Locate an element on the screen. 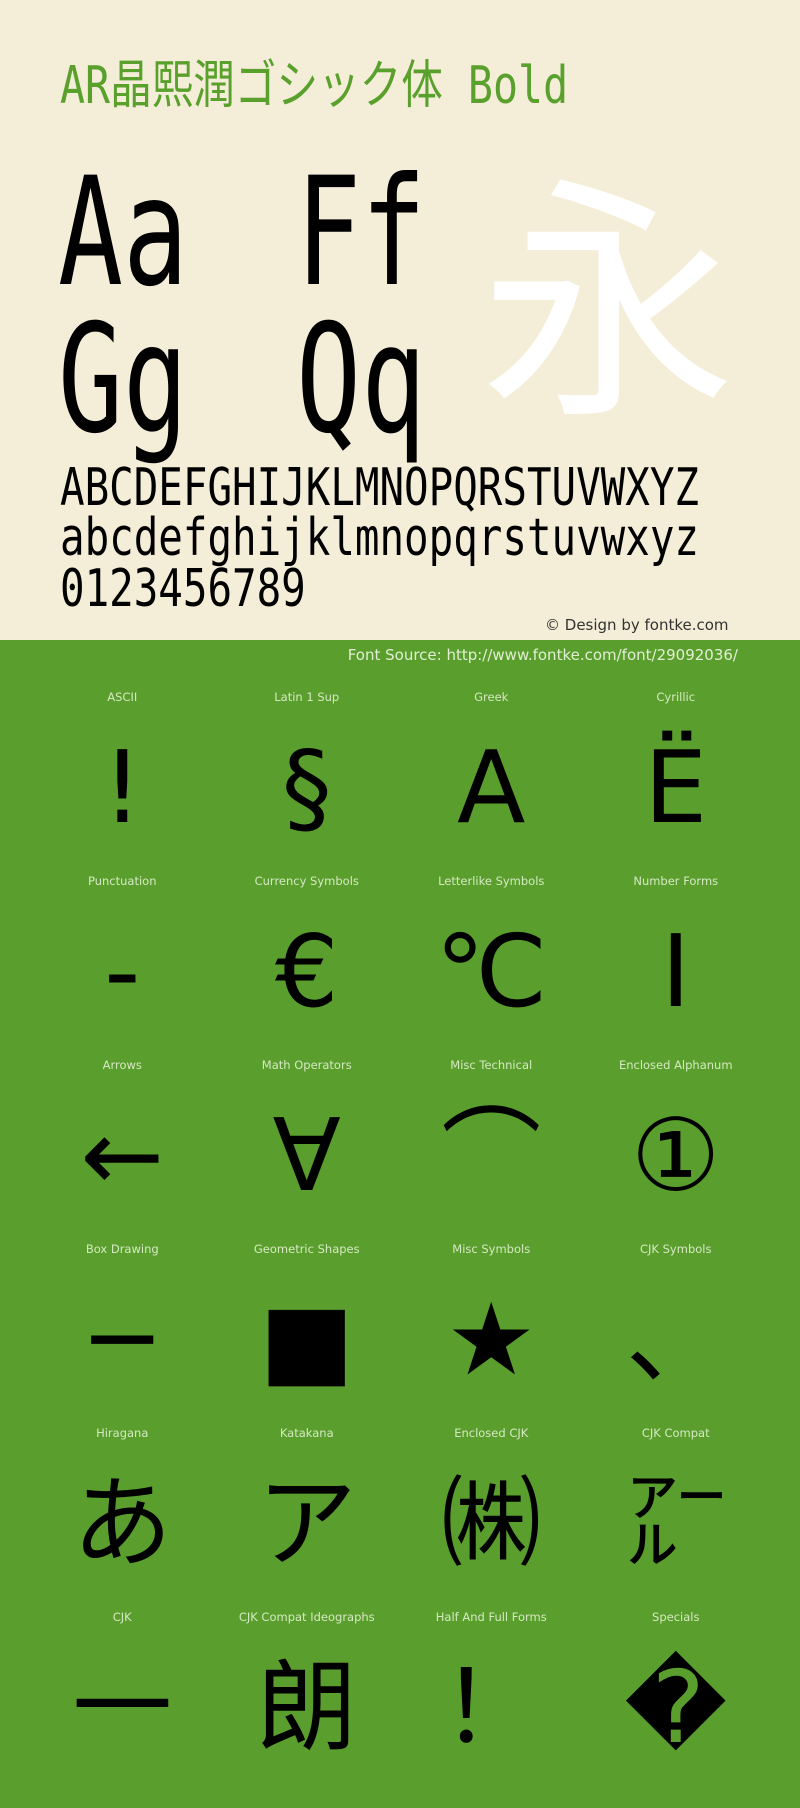 Image resolution: width=800 pixels, height=1808 pixels. block-label: Enclosed CJK is located at coordinates (491, 1433).